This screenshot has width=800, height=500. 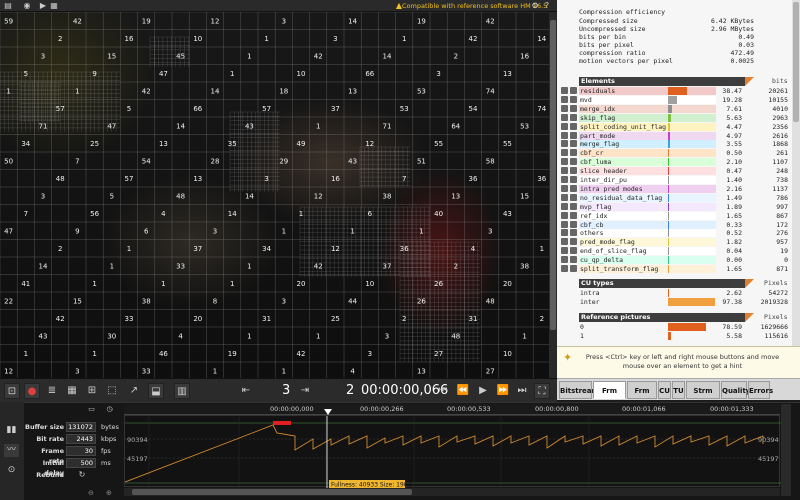 I want to click on last-frame-icon: ⏭, so click(x=522, y=391).